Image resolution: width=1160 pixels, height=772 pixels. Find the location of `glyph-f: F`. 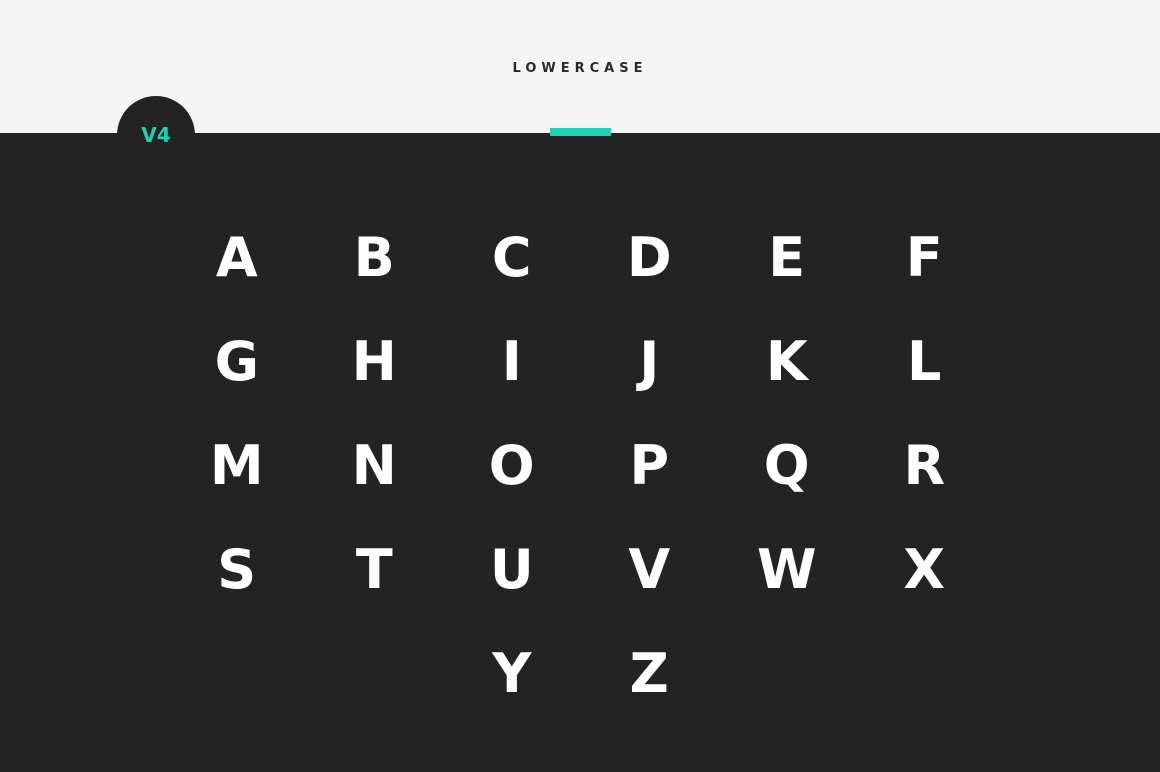

glyph-f: F is located at coordinates (924, 257).